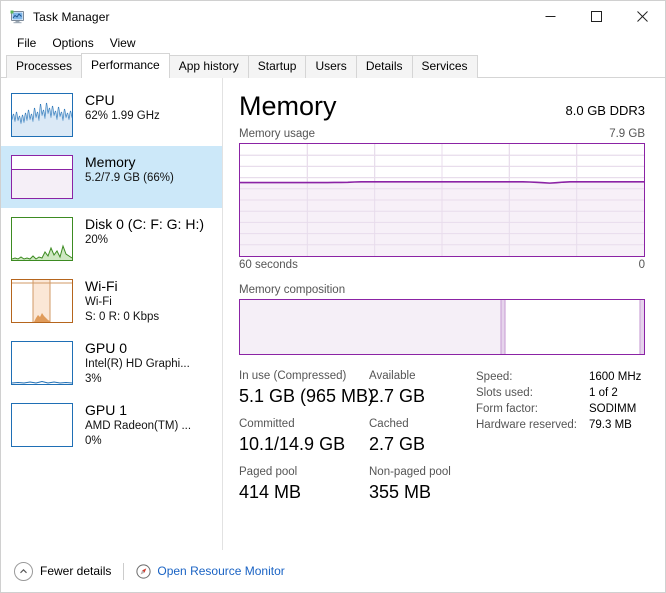 Image resolution: width=666 pixels, height=593 pixels. I want to click on memory-usage-xaxis-right: 0, so click(641, 265).